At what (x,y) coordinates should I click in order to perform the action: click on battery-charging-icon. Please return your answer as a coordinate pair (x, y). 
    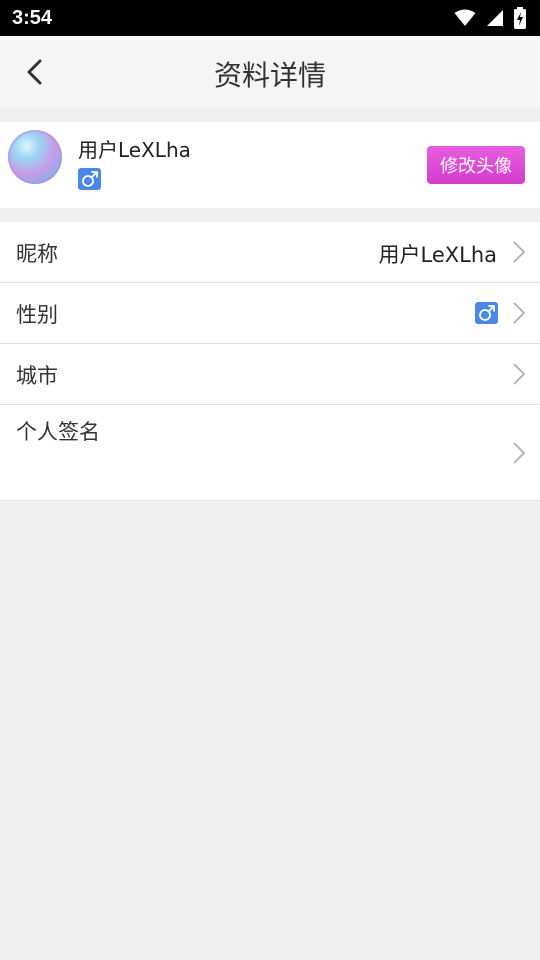
    Looking at the image, I should click on (520, 18).